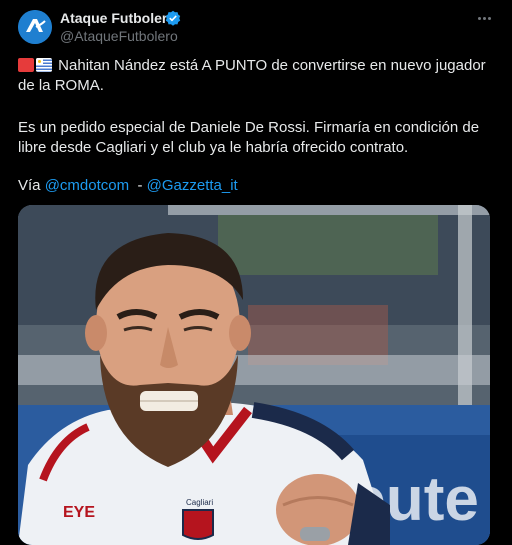  I want to click on verified-badge-icon, so click(173, 18).